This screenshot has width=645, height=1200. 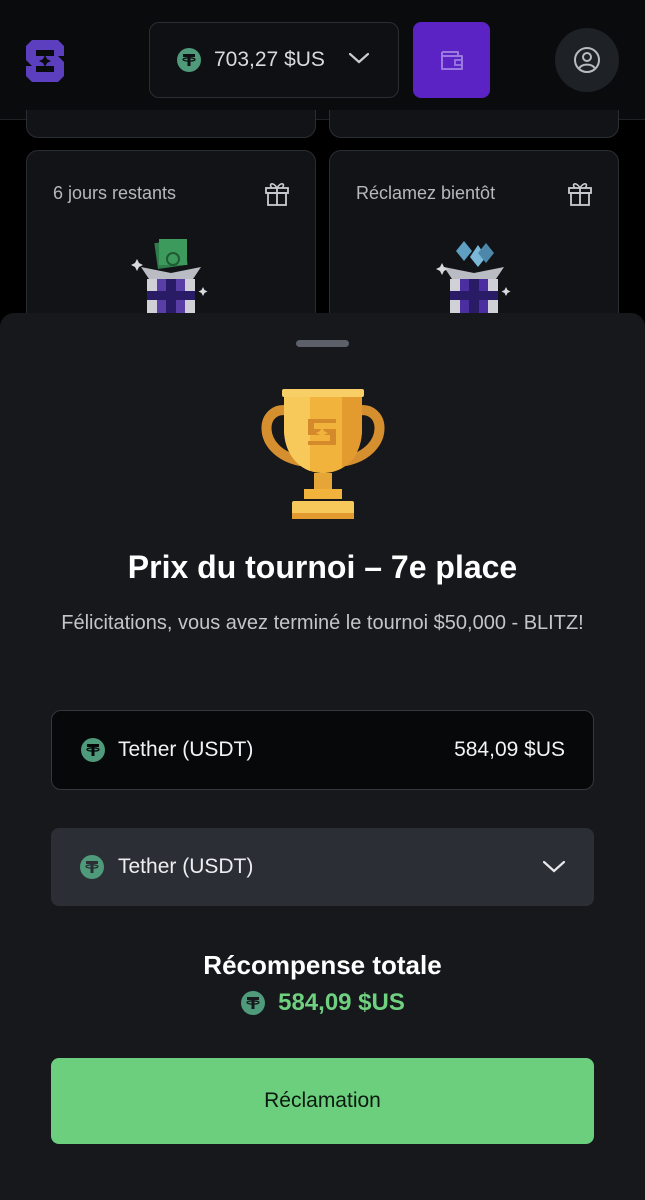 What do you see at coordinates (474, 245) in the screenshot?
I see `reward-card: Réclamez bientôt` at bounding box center [474, 245].